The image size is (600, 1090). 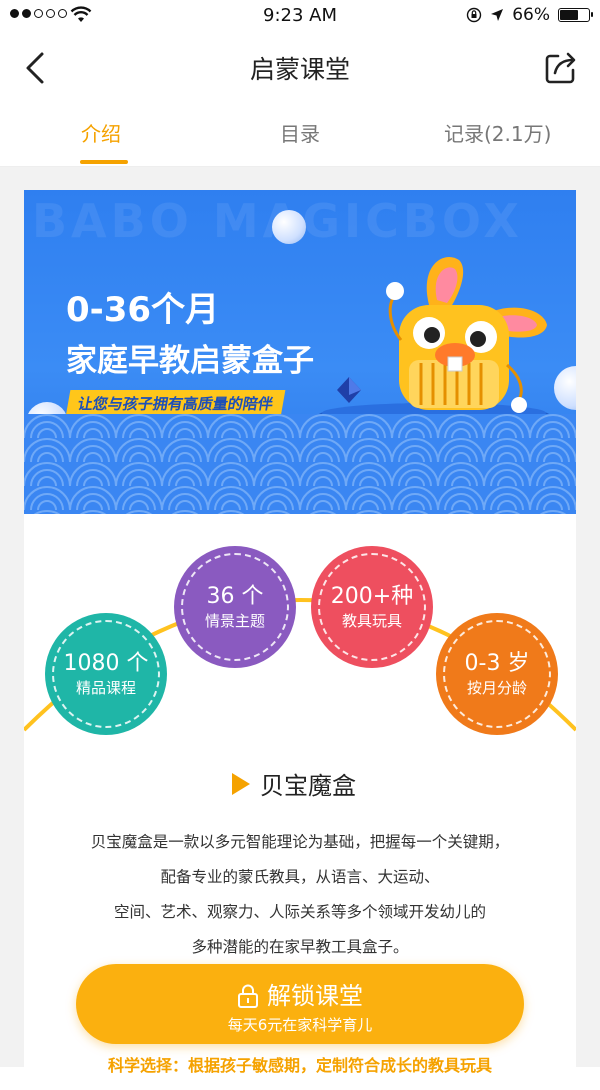 I want to click on bunny-mascot-illustration, so click(x=434, y=344).